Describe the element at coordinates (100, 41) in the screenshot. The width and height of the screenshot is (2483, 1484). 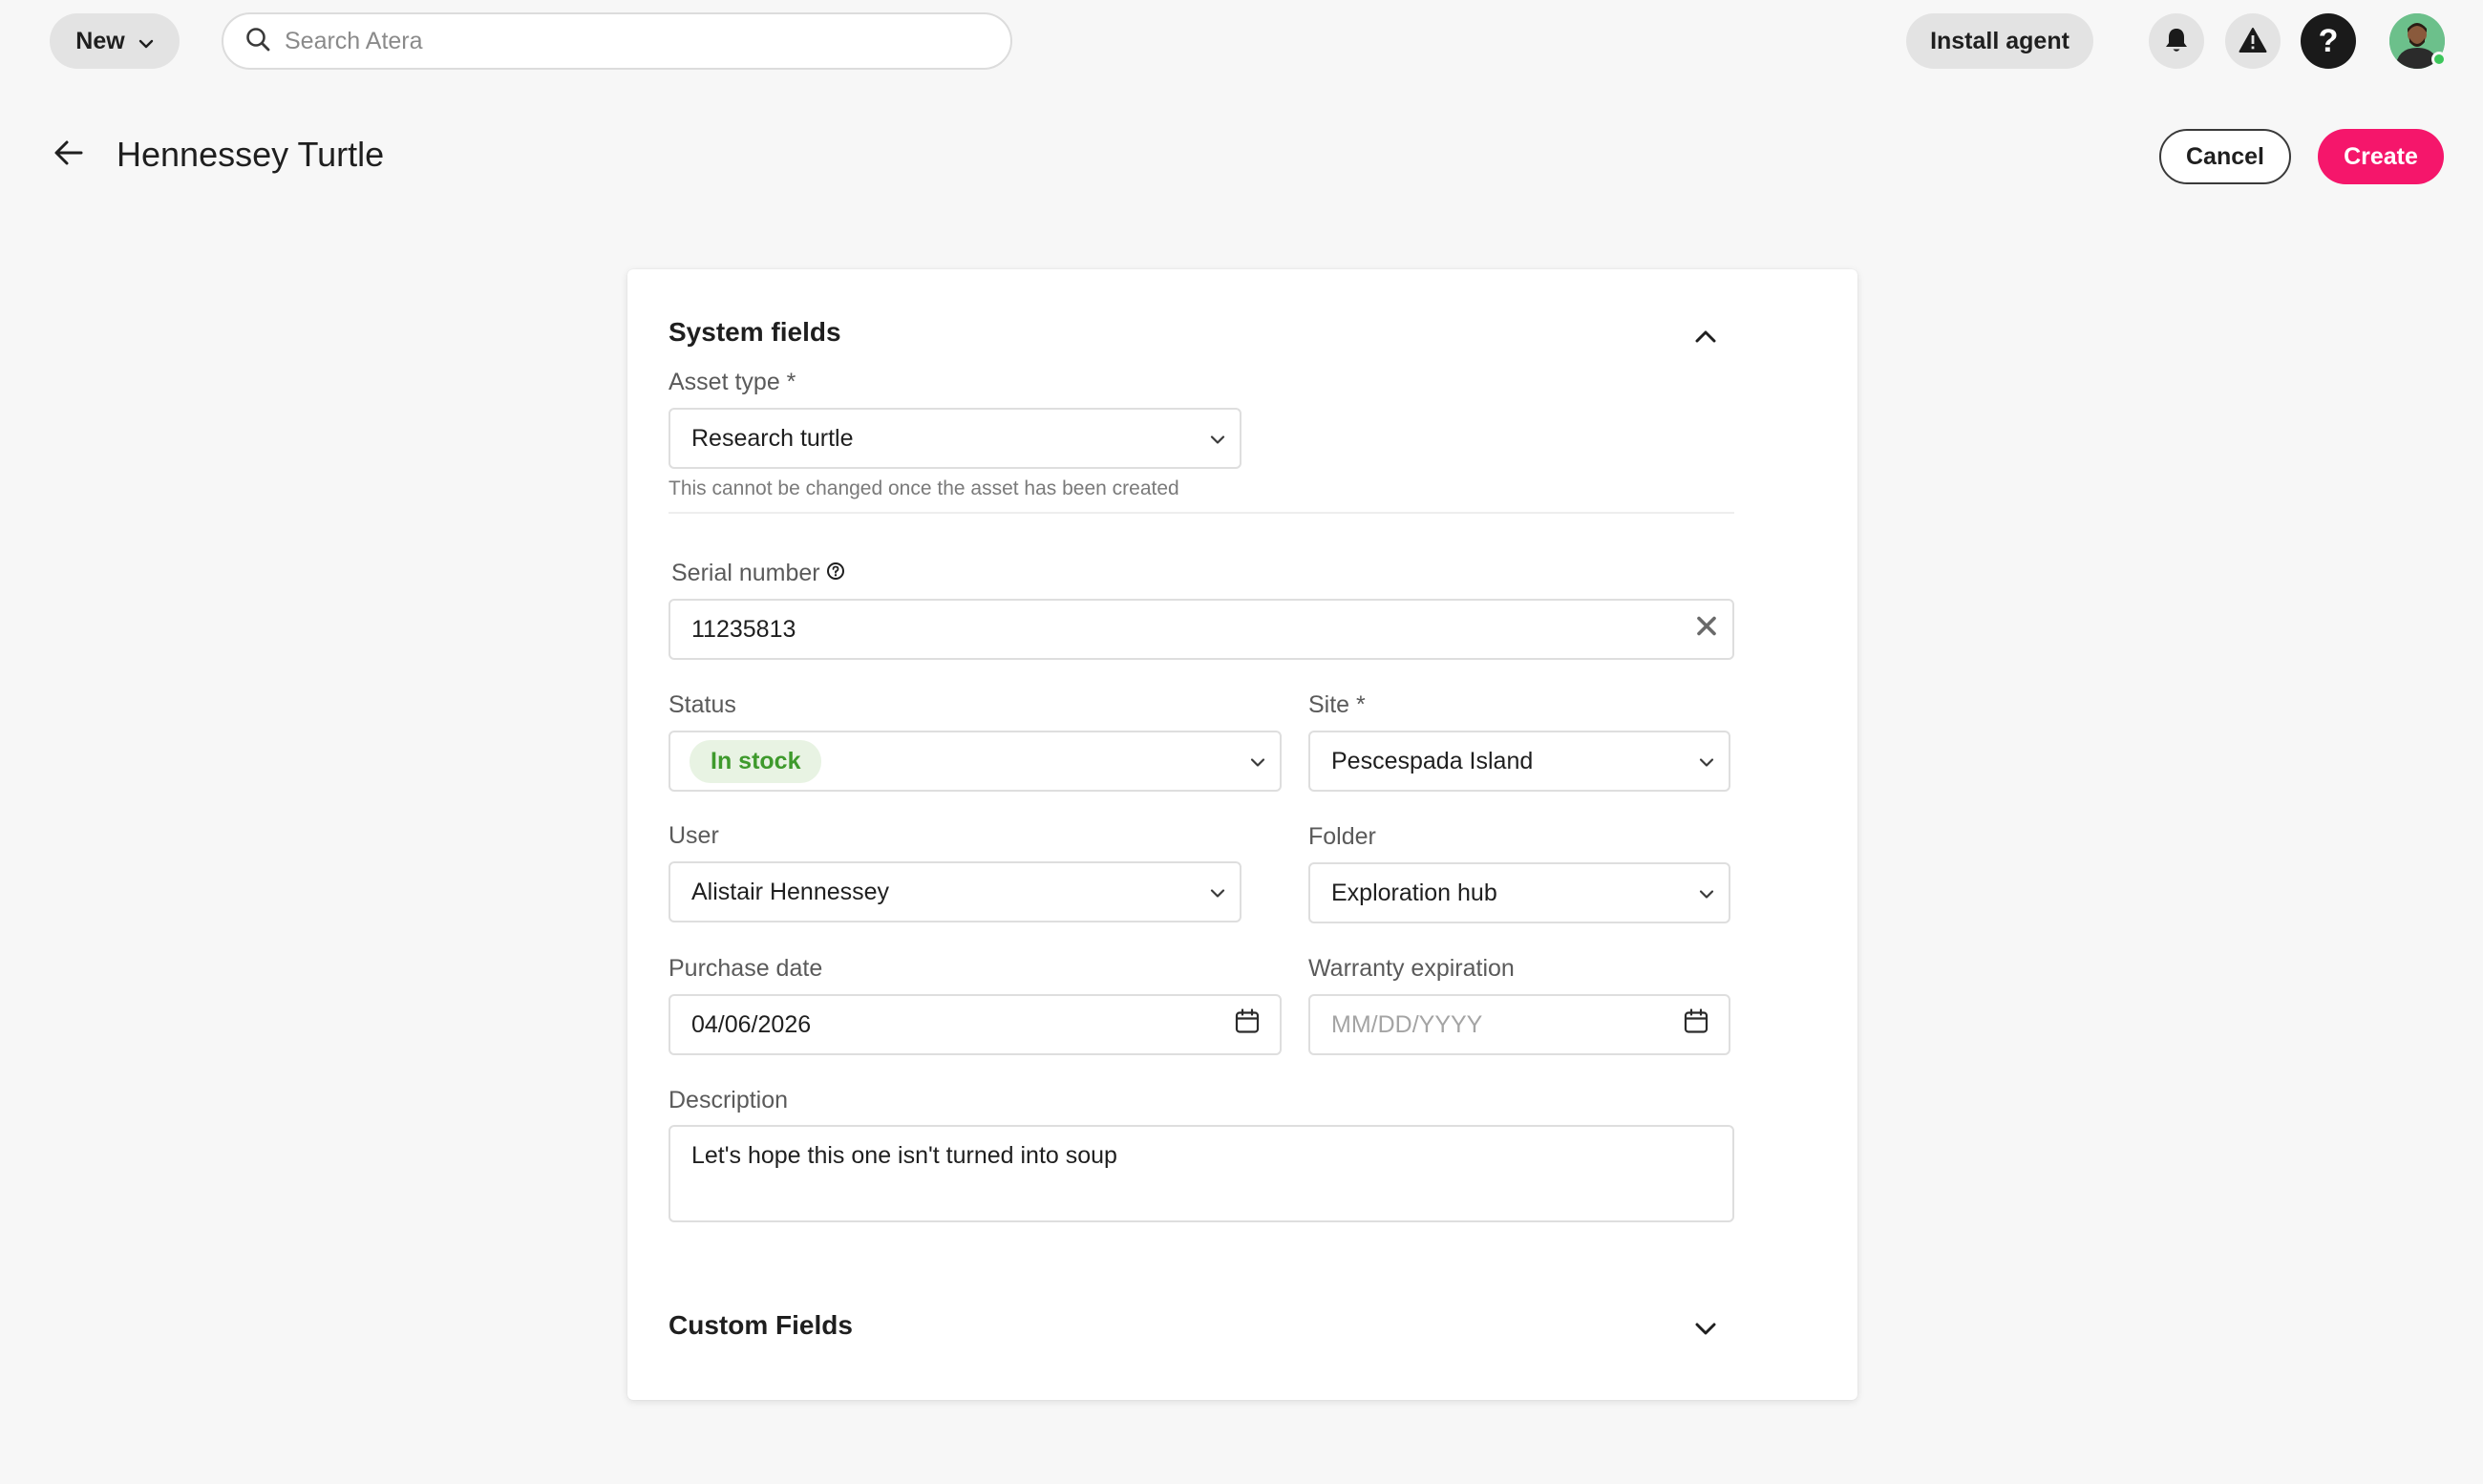
I see `new-button-label: New` at that location.